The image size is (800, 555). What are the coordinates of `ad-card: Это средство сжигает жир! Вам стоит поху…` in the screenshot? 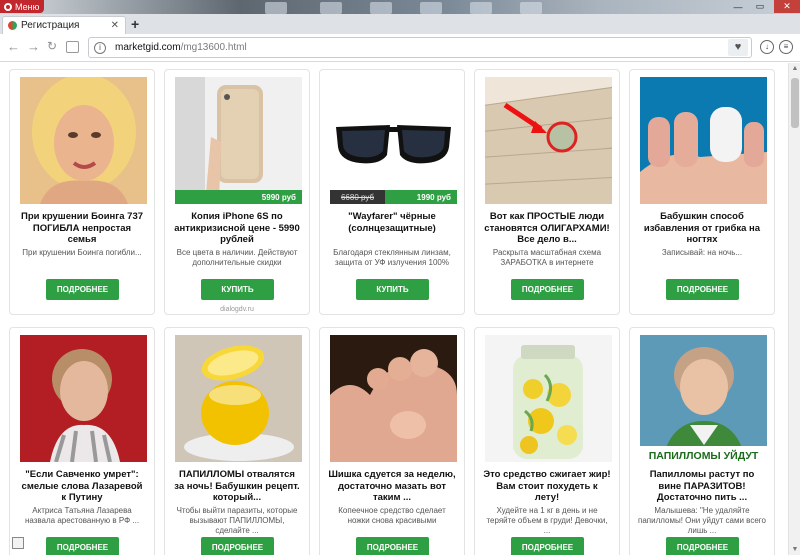 It's located at (547, 441).